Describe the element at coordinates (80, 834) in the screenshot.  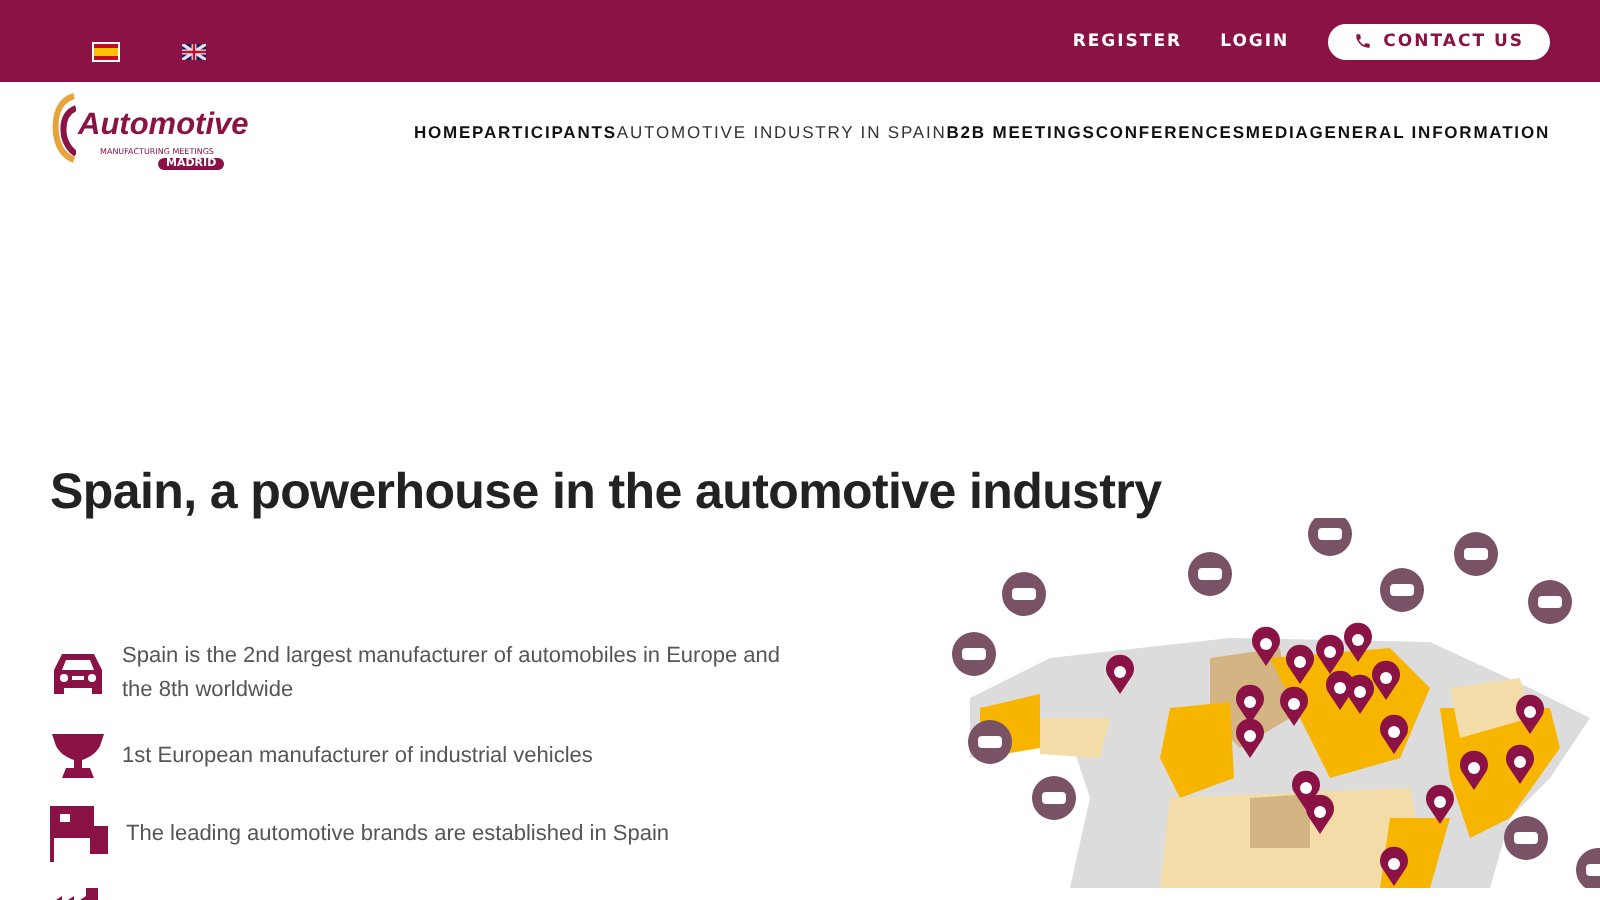
I see `car-dealer-sign-icon` at that location.